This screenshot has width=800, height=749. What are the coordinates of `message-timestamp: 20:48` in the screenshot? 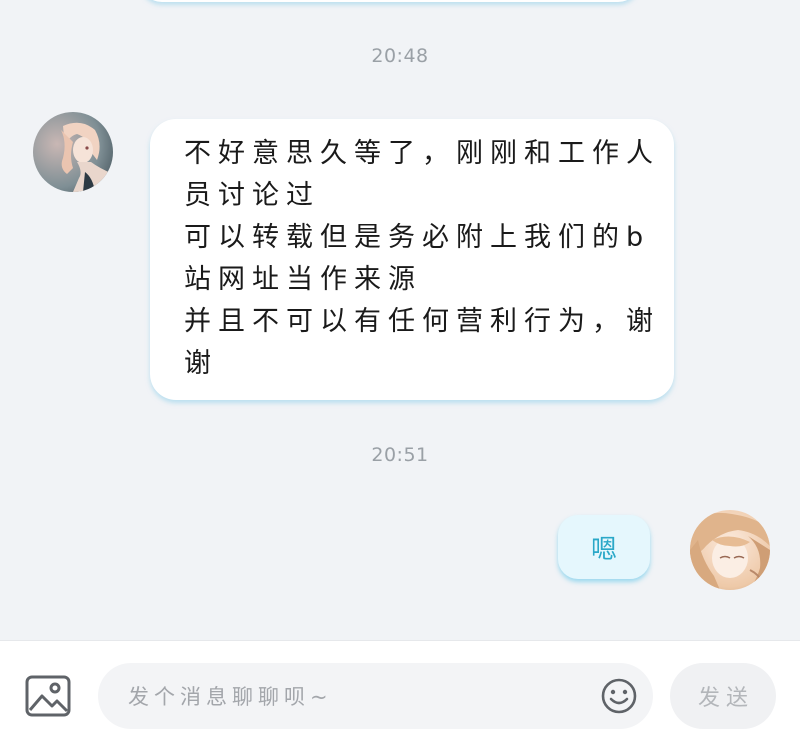 It's located at (400, 56).